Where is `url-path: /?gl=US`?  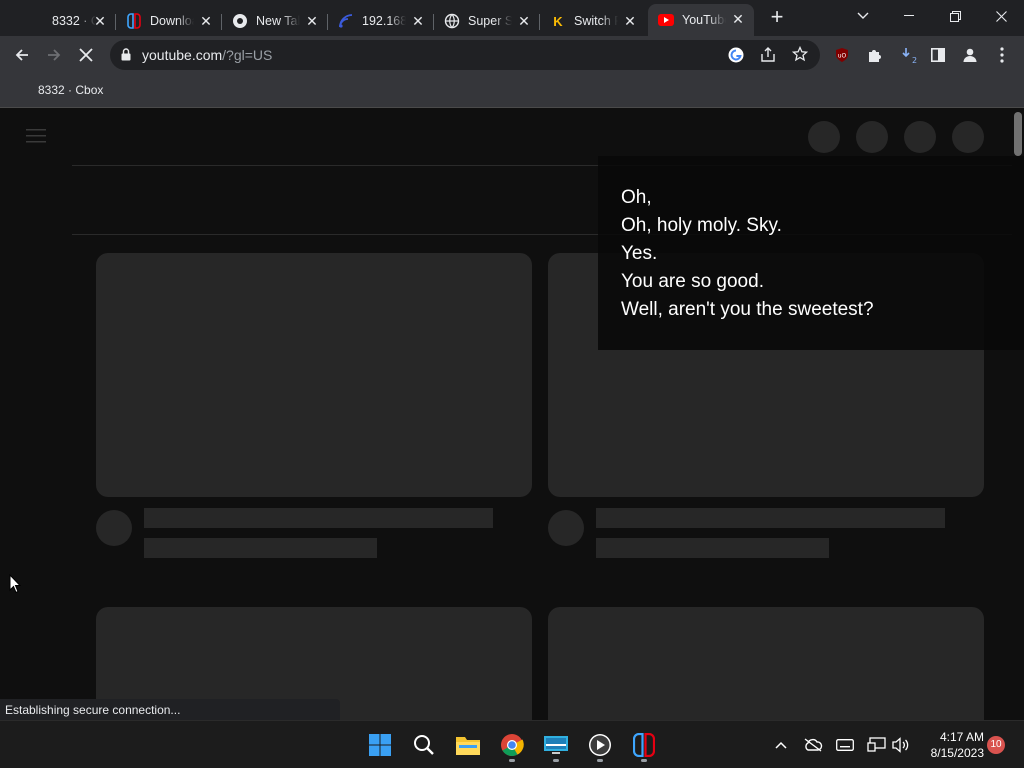 url-path: /?gl=US is located at coordinates (247, 55).